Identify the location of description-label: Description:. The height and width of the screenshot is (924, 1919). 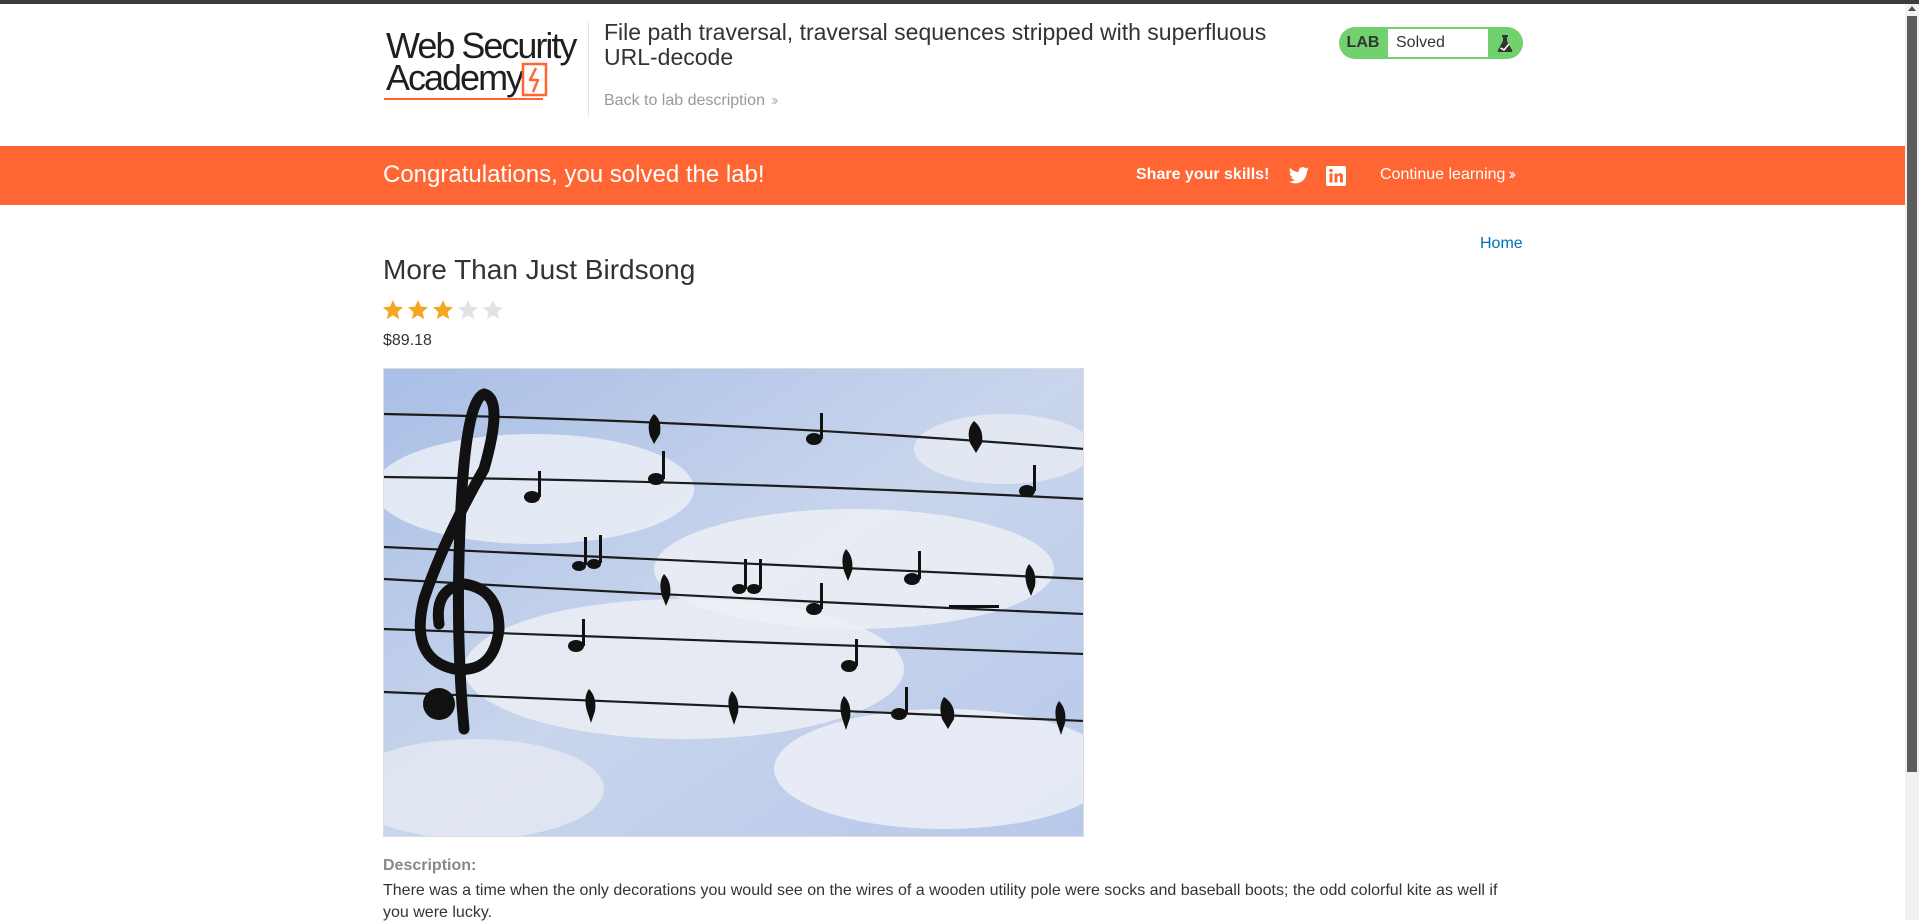
(430, 865).